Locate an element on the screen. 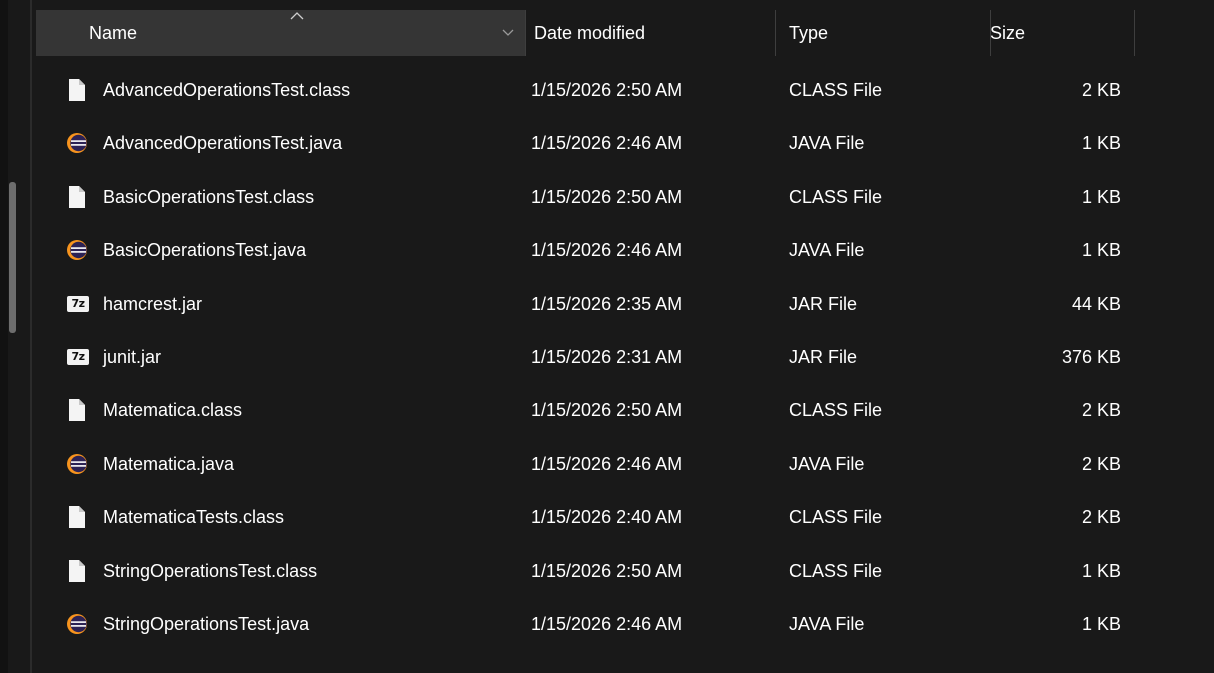  column-header-size-label: Size is located at coordinates (1008, 32).